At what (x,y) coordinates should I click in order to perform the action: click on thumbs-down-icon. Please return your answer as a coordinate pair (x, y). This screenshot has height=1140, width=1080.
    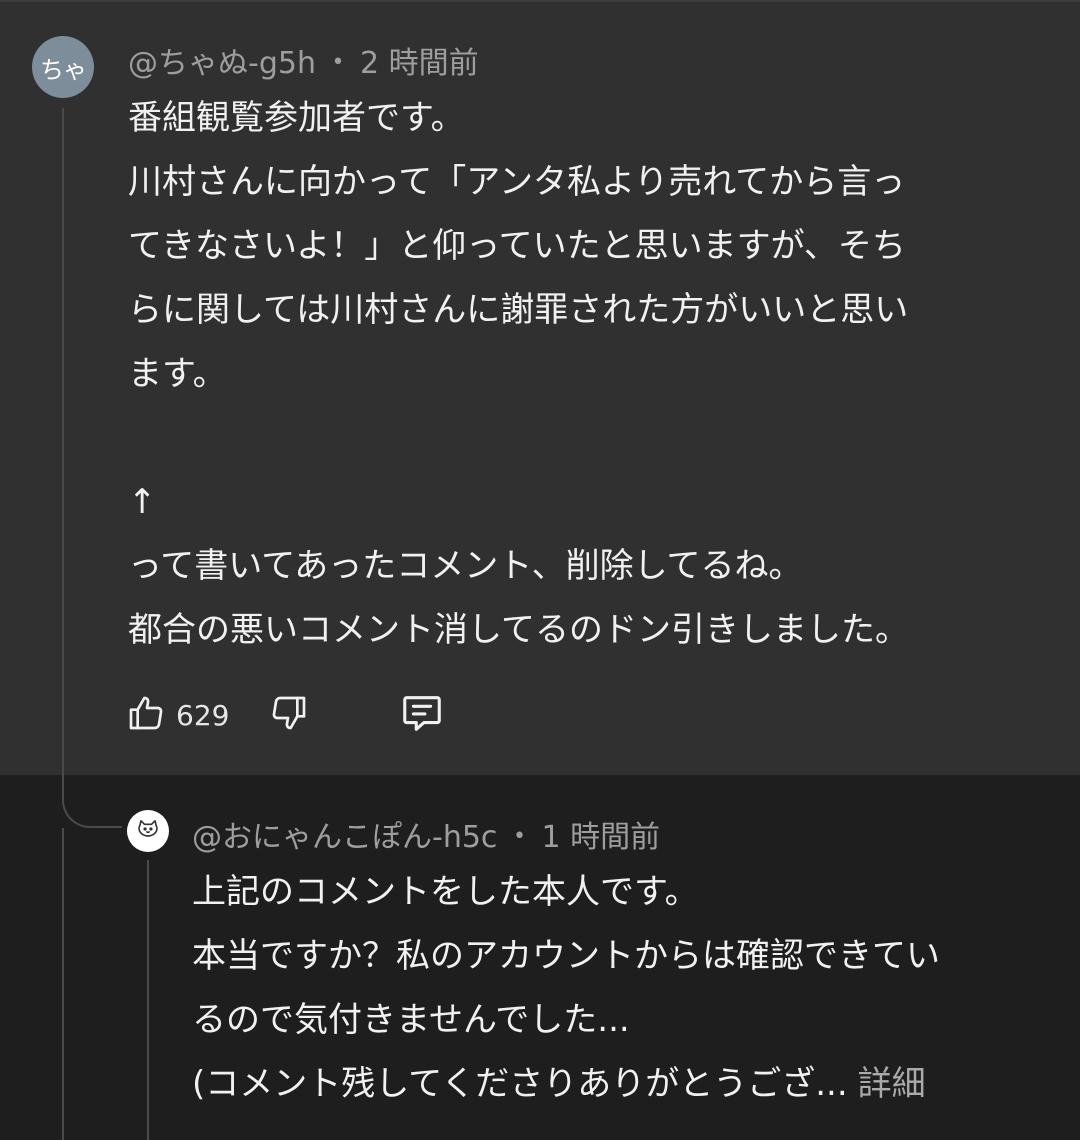
    Looking at the image, I should click on (289, 715).